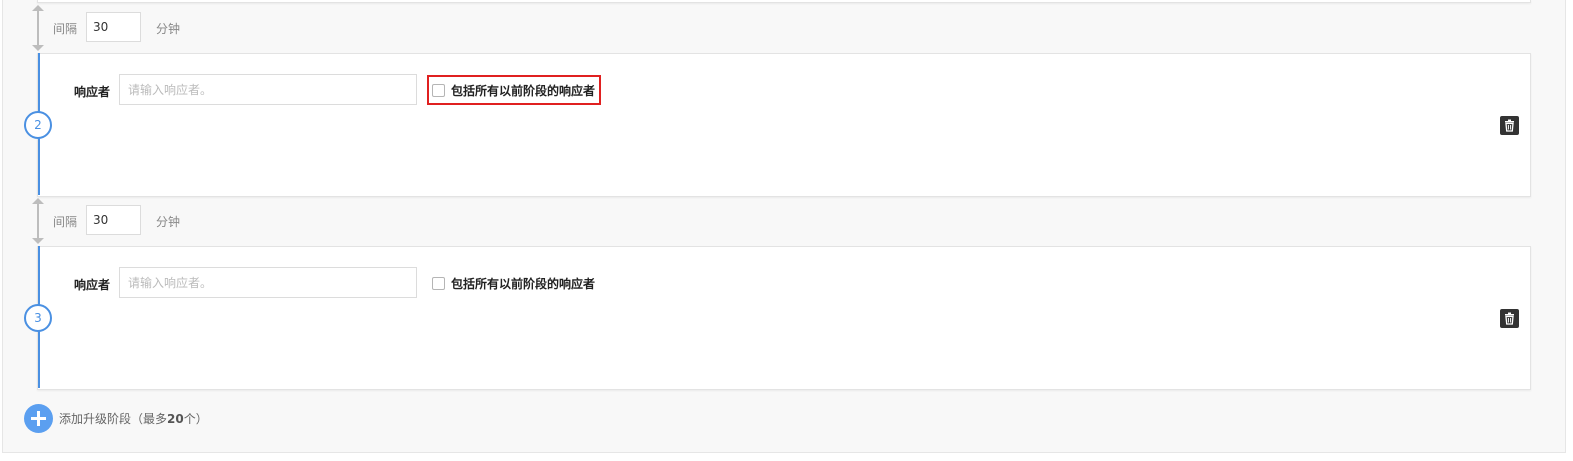 This screenshot has width=1573, height=461. What do you see at coordinates (133, 418) in the screenshot?
I see `add-stage-label: 添加升级阶段（最多20个）` at bounding box center [133, 418].